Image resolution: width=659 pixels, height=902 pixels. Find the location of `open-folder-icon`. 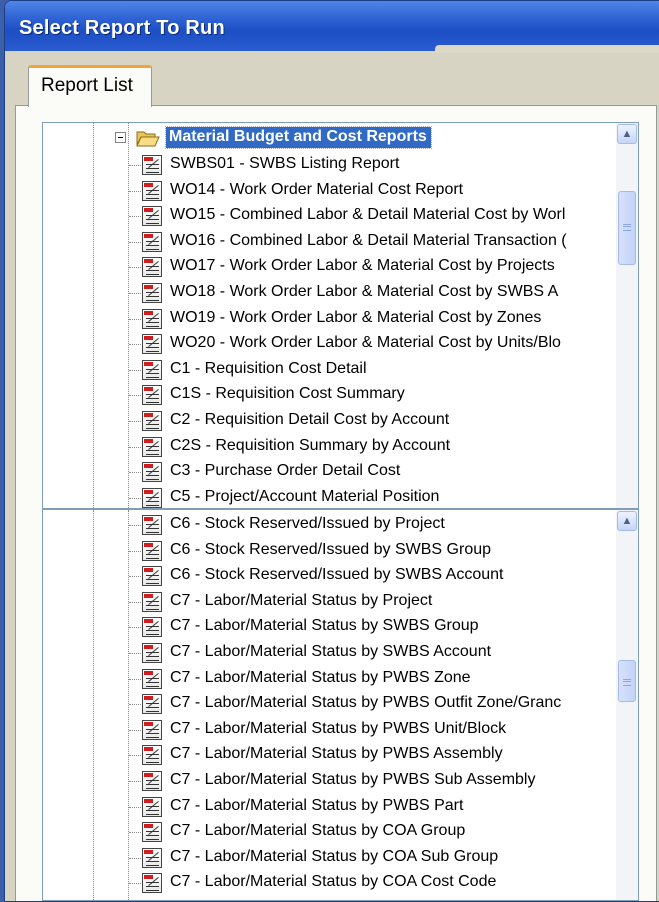

open-folder-icon is located at coordinates (148, 138).